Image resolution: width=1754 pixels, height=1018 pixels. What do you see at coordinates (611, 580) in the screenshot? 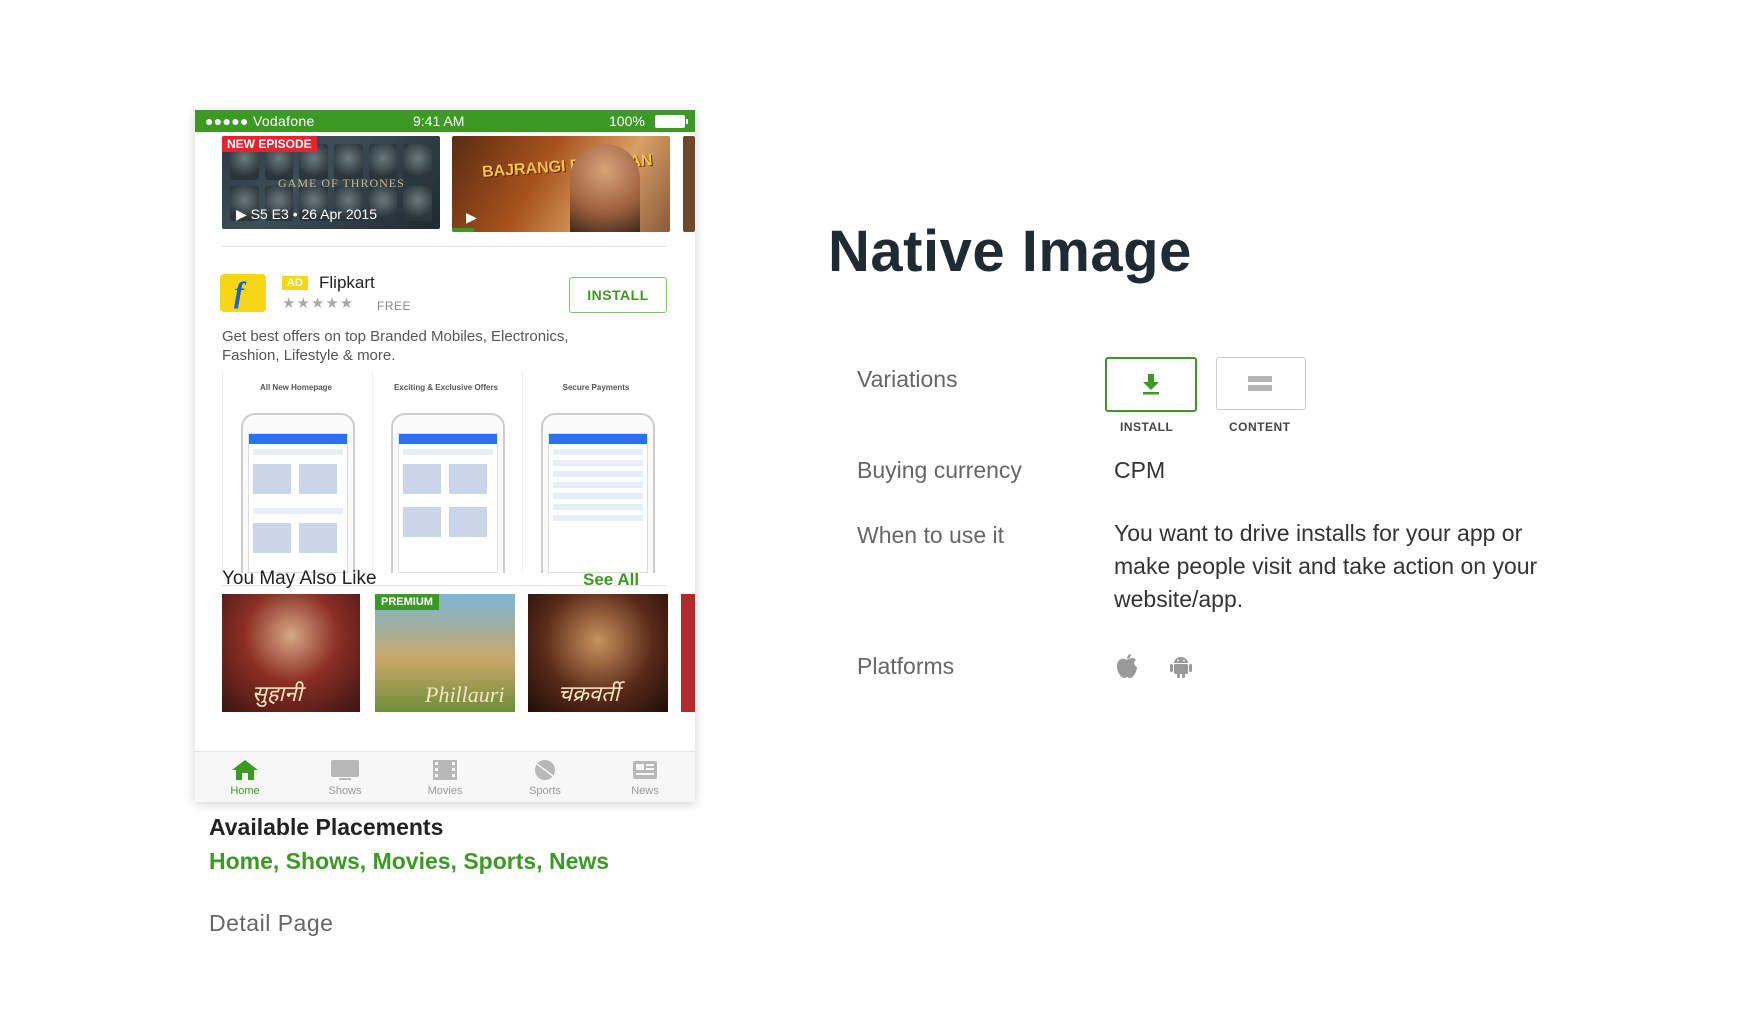
I see `see-all-link: See All` at bounding box center [611, 580].